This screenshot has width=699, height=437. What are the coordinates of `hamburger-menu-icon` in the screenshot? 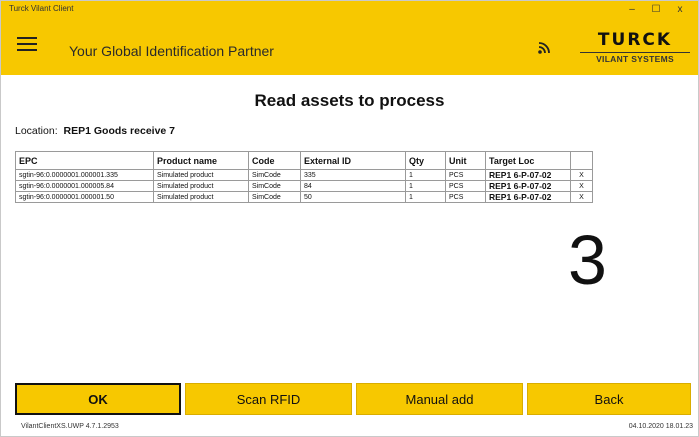 It's located at (27, 44).